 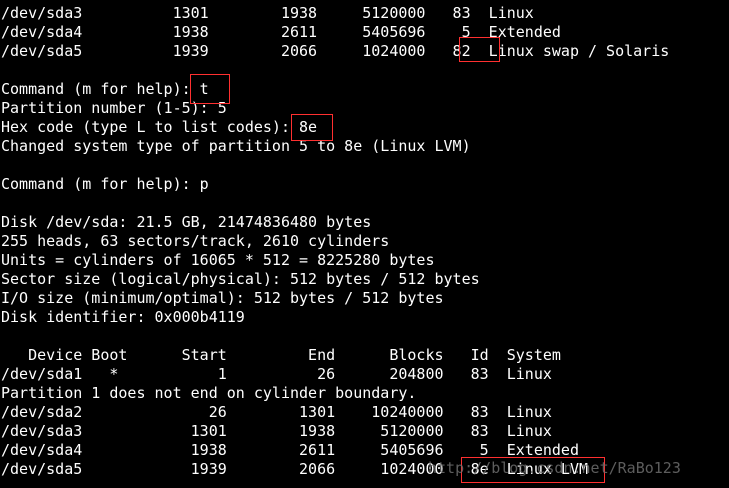 What do you see at coordinates (281, 355) in the screenshot?
I see `partition-table-header: Device Boot Start End Blocks Id System` at bounding box center [281, 355].